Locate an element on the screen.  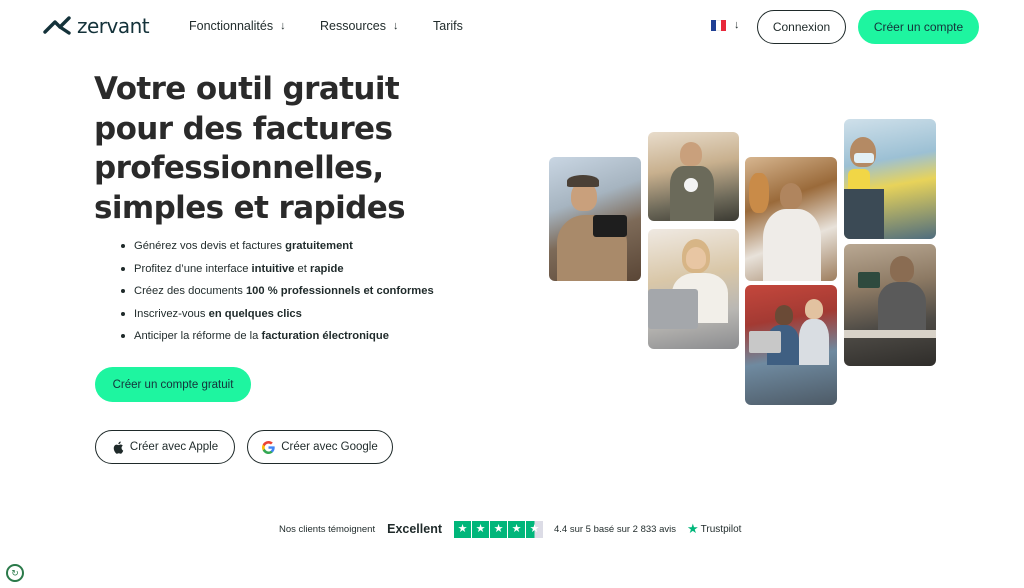
language-selector: ↓ is located at coordinates (725, 25).